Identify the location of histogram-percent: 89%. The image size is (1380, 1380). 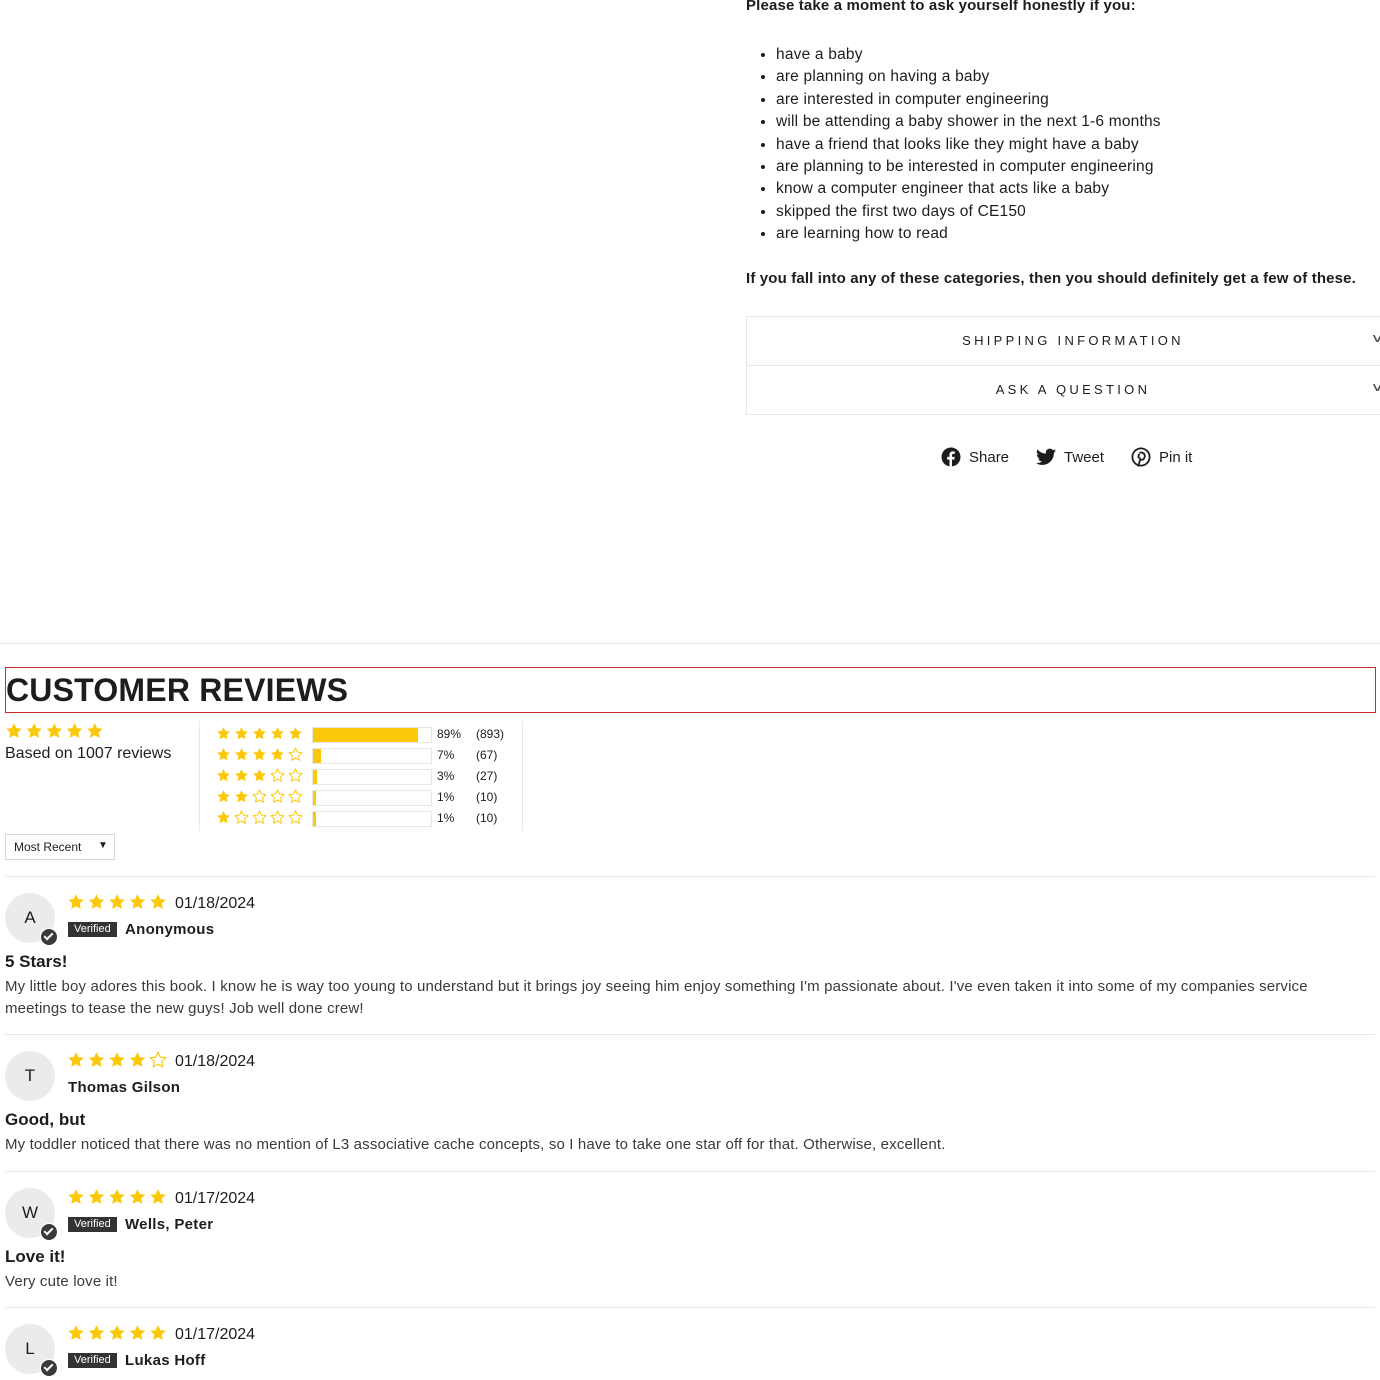
(449, 734).